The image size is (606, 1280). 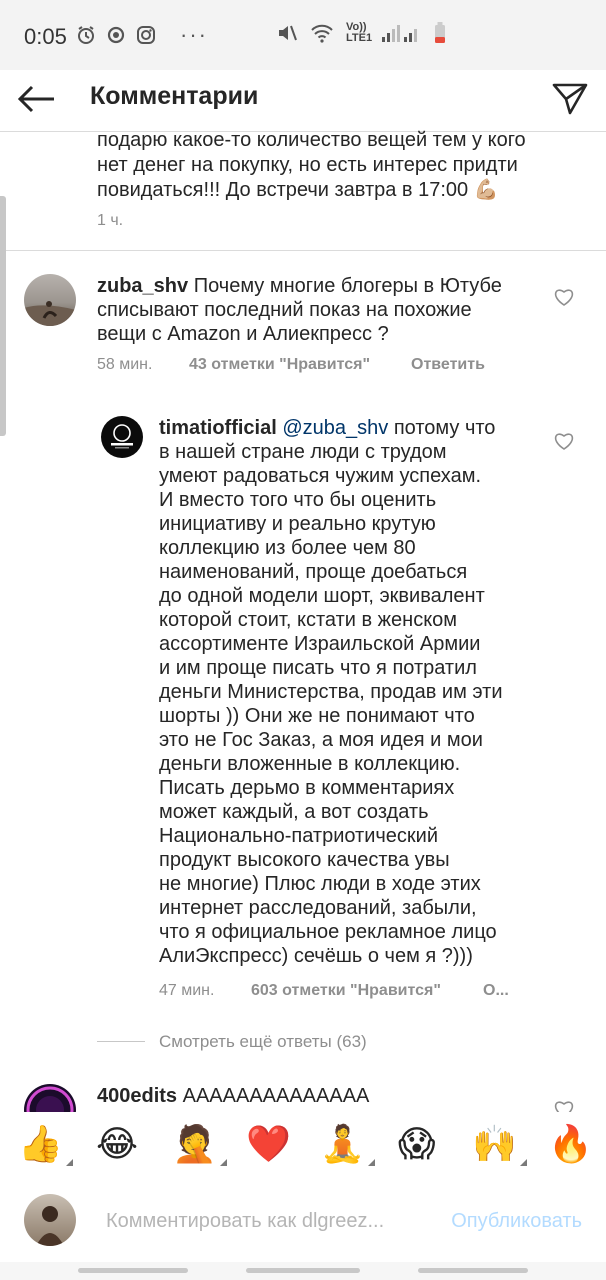 I want to click on emoji-heart-button: ❤️, so click(x=268, y=1144).